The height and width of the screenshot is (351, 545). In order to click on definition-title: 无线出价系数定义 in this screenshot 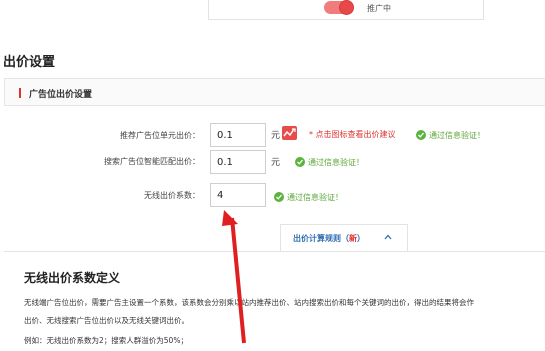, I will do `click(72, 278)`.